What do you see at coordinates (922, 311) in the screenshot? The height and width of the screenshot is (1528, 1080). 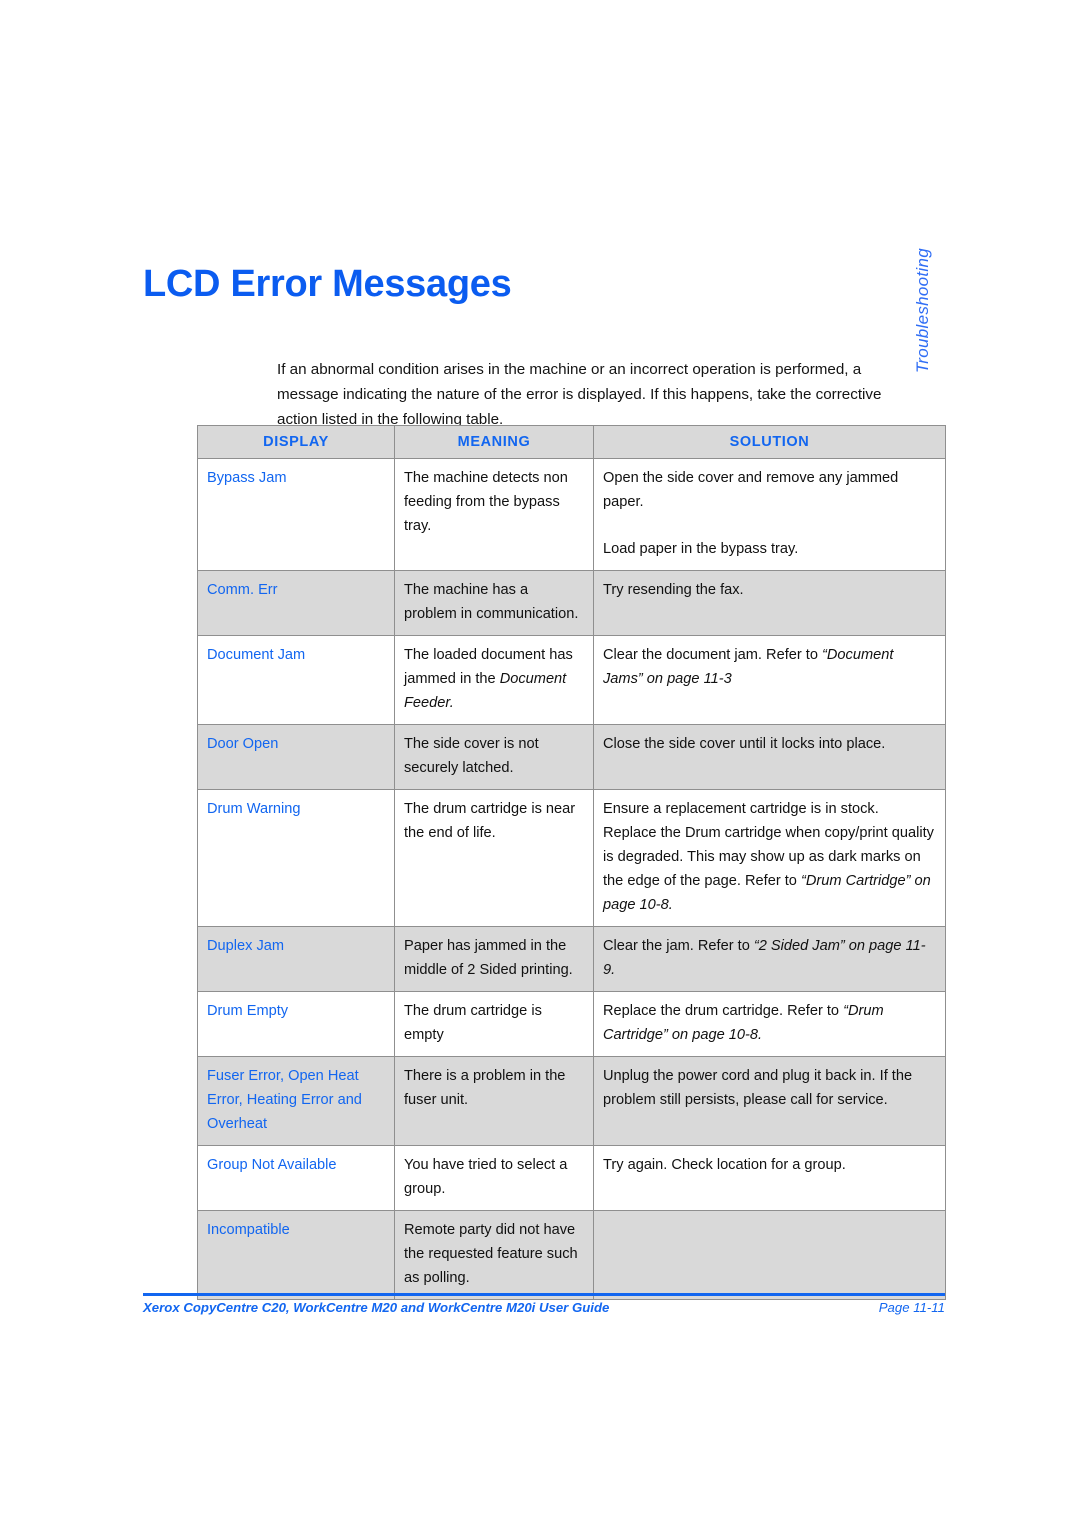 I see `chapter-tab-label: Troubleshooting` at bounding box center [922, 311].